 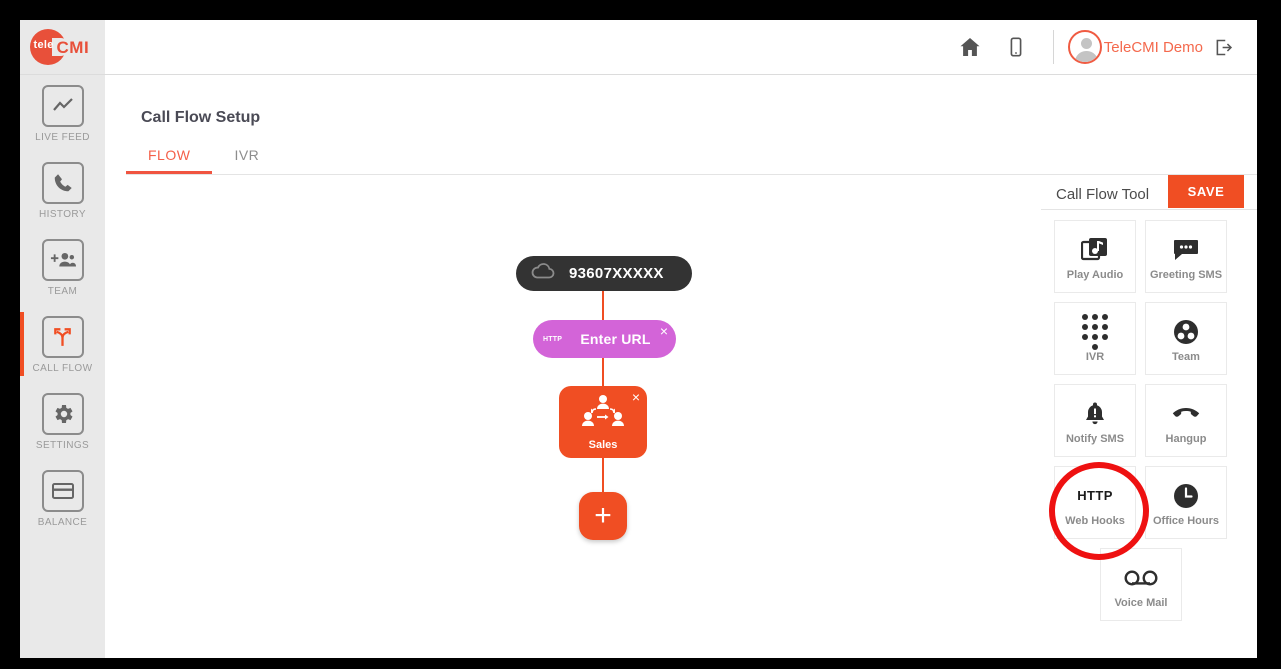 I want to click on http-text: HTTP, so click(x=1095, y=495).